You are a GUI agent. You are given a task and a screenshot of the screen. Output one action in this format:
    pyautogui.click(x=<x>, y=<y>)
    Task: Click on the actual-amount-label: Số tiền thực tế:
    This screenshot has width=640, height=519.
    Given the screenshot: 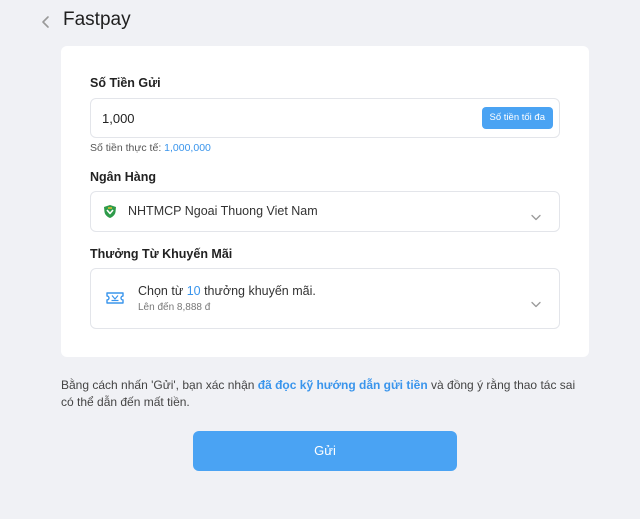 What is the action you would take?
    pyautogui.click(x=126, y=148)
    